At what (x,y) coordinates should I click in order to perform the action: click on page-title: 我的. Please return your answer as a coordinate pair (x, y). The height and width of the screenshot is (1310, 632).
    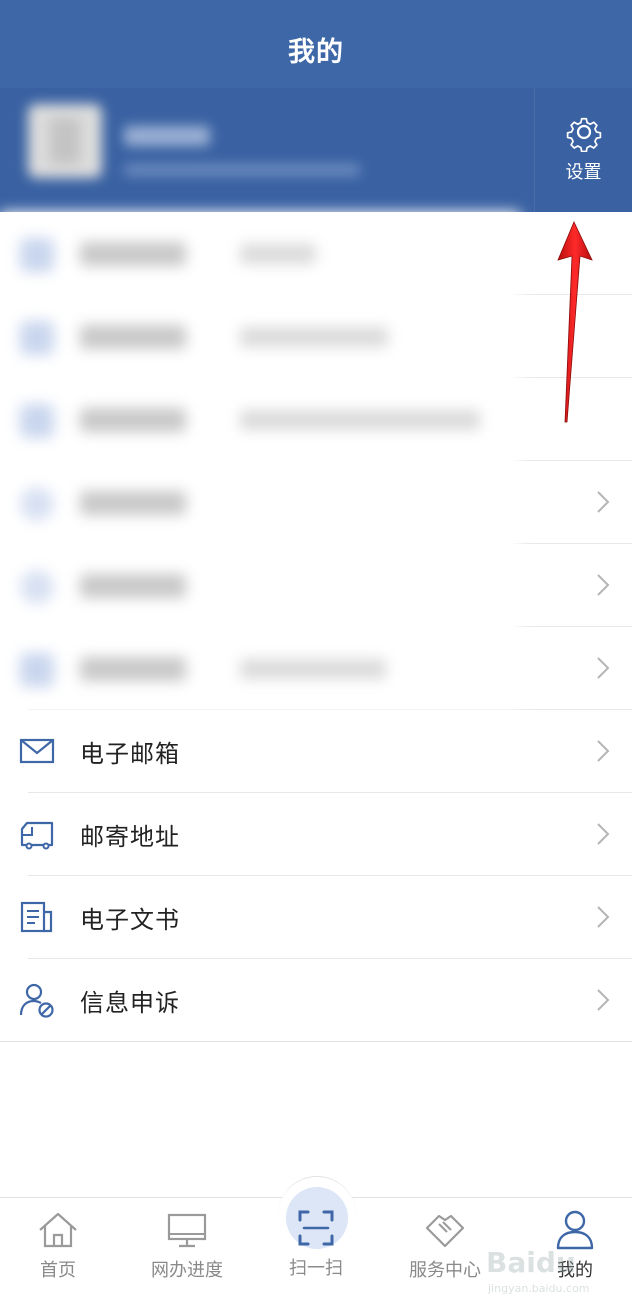
    Looking at the image, I should click on (316, 52).